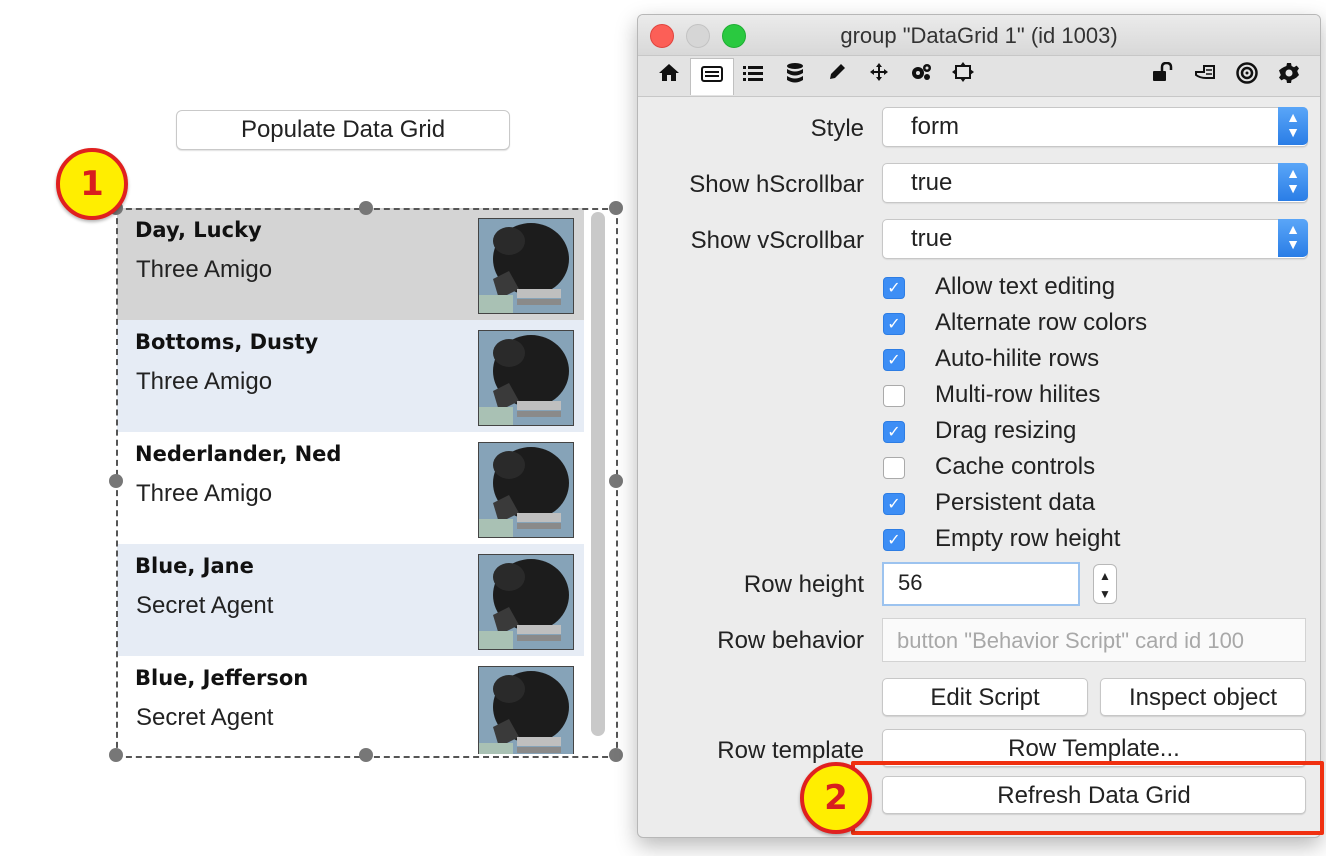 Image resolution: width=1326 pixels, height=856 pixels. Describe the element at coordinates (894, 360) in the screenshot. I see `auto-hilite-rows-checkbox: ✓` at that location.